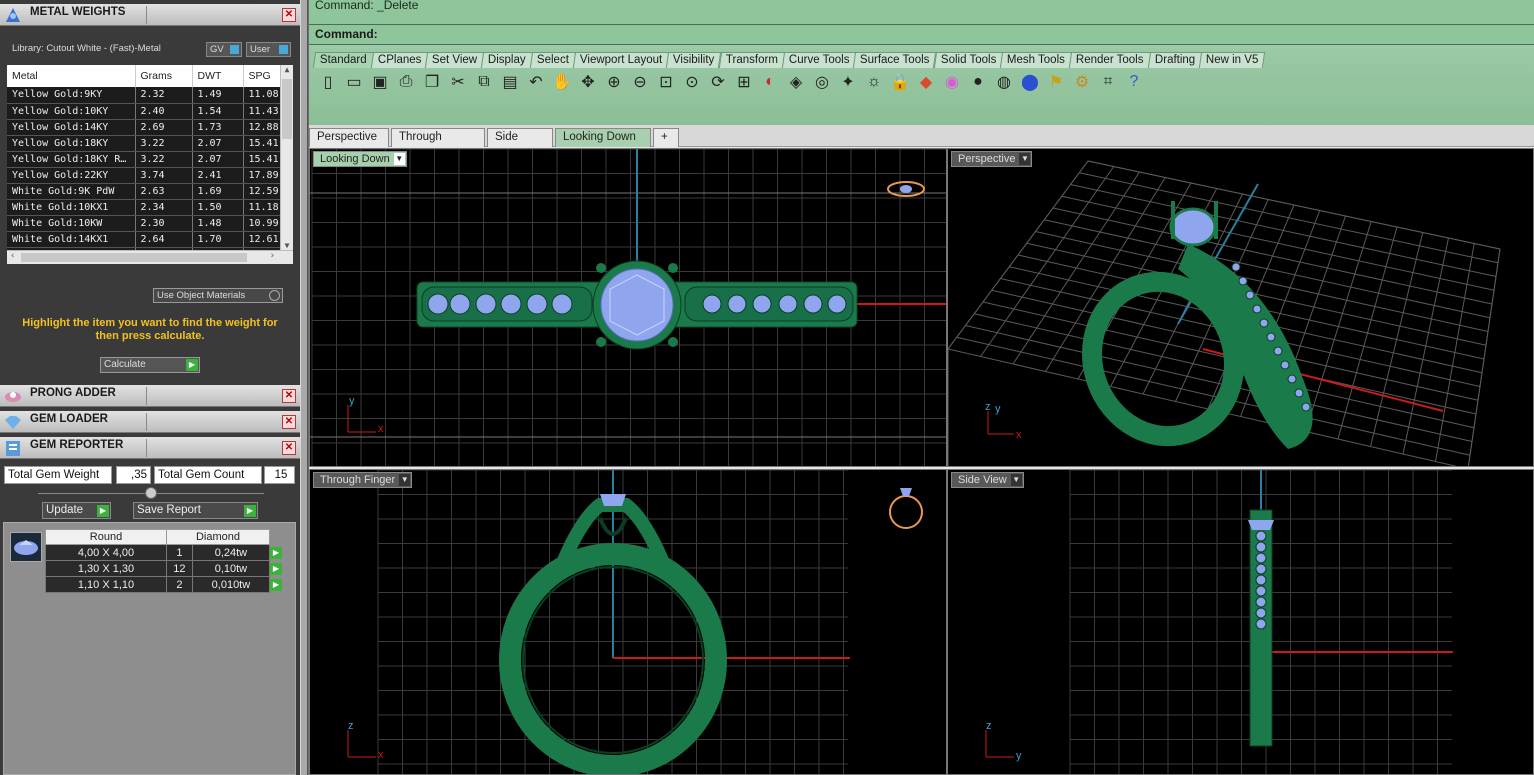  What do you see at coordinates (744, 82) in the screenshot?
I see `four-viewports-icon: ⊞` at bounding box center [744, 82].